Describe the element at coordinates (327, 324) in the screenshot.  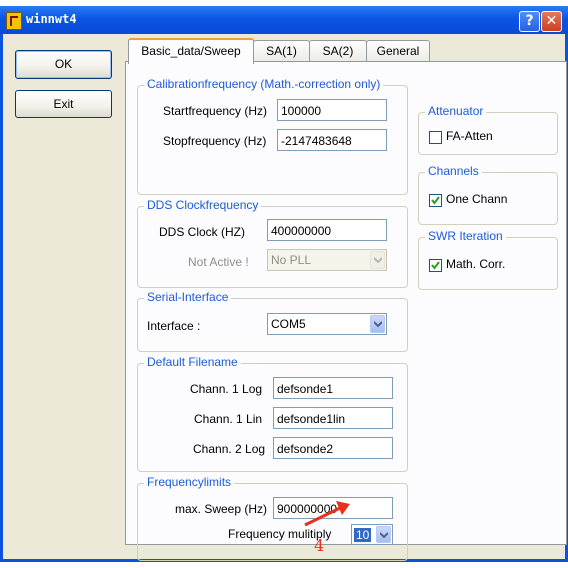
I see `interface-select: COM5` at that location.